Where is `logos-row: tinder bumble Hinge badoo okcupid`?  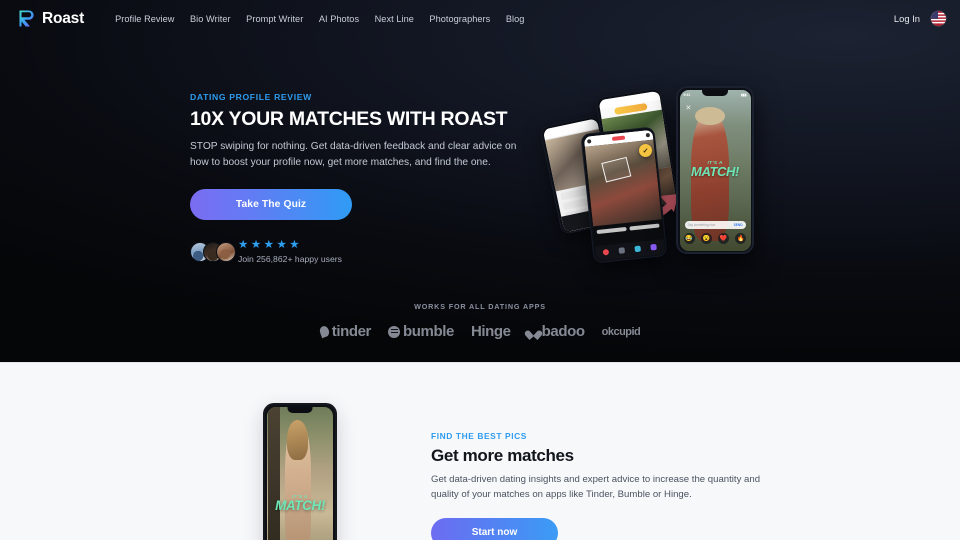 logos-row: tinder bumble Hinge badoo okcupid is located at coordinates (480, 331).